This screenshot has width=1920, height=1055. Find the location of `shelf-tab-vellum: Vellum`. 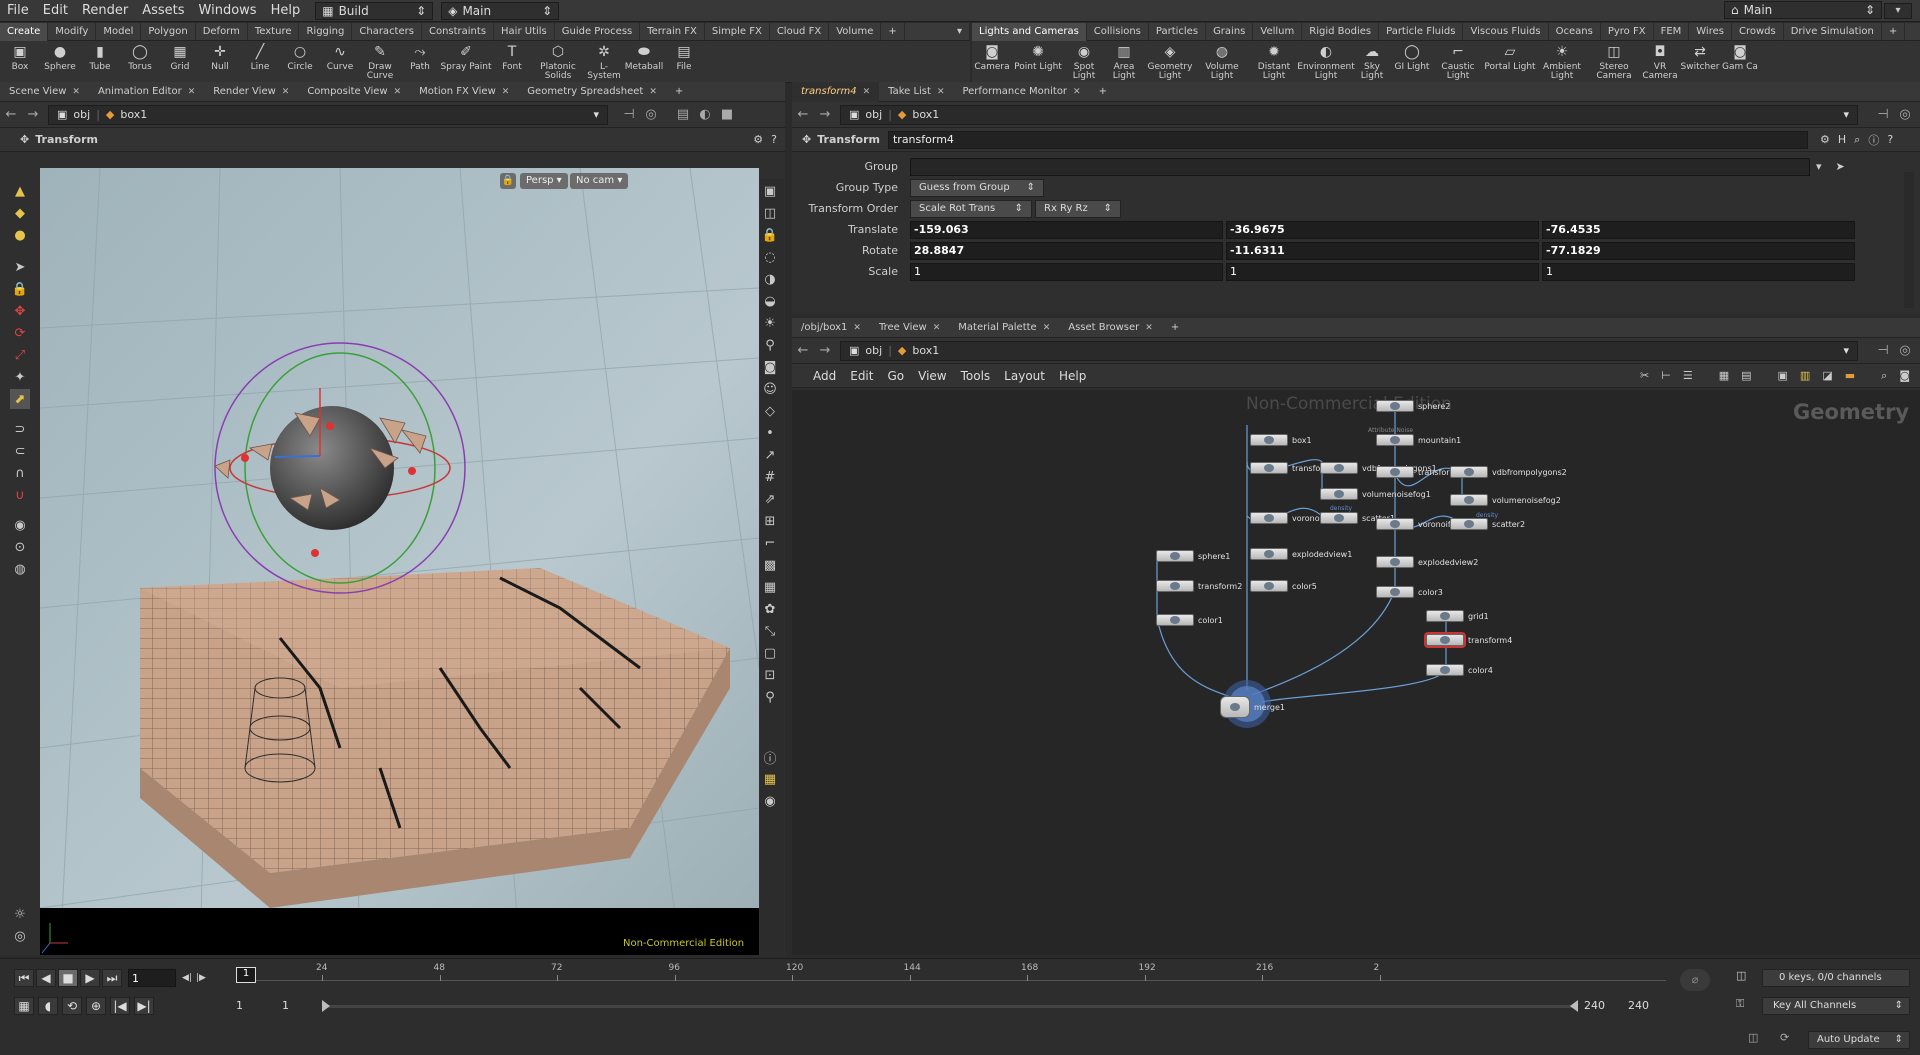

shelf-tab-vellum: Vellum is located at coordinates (1278, 31).